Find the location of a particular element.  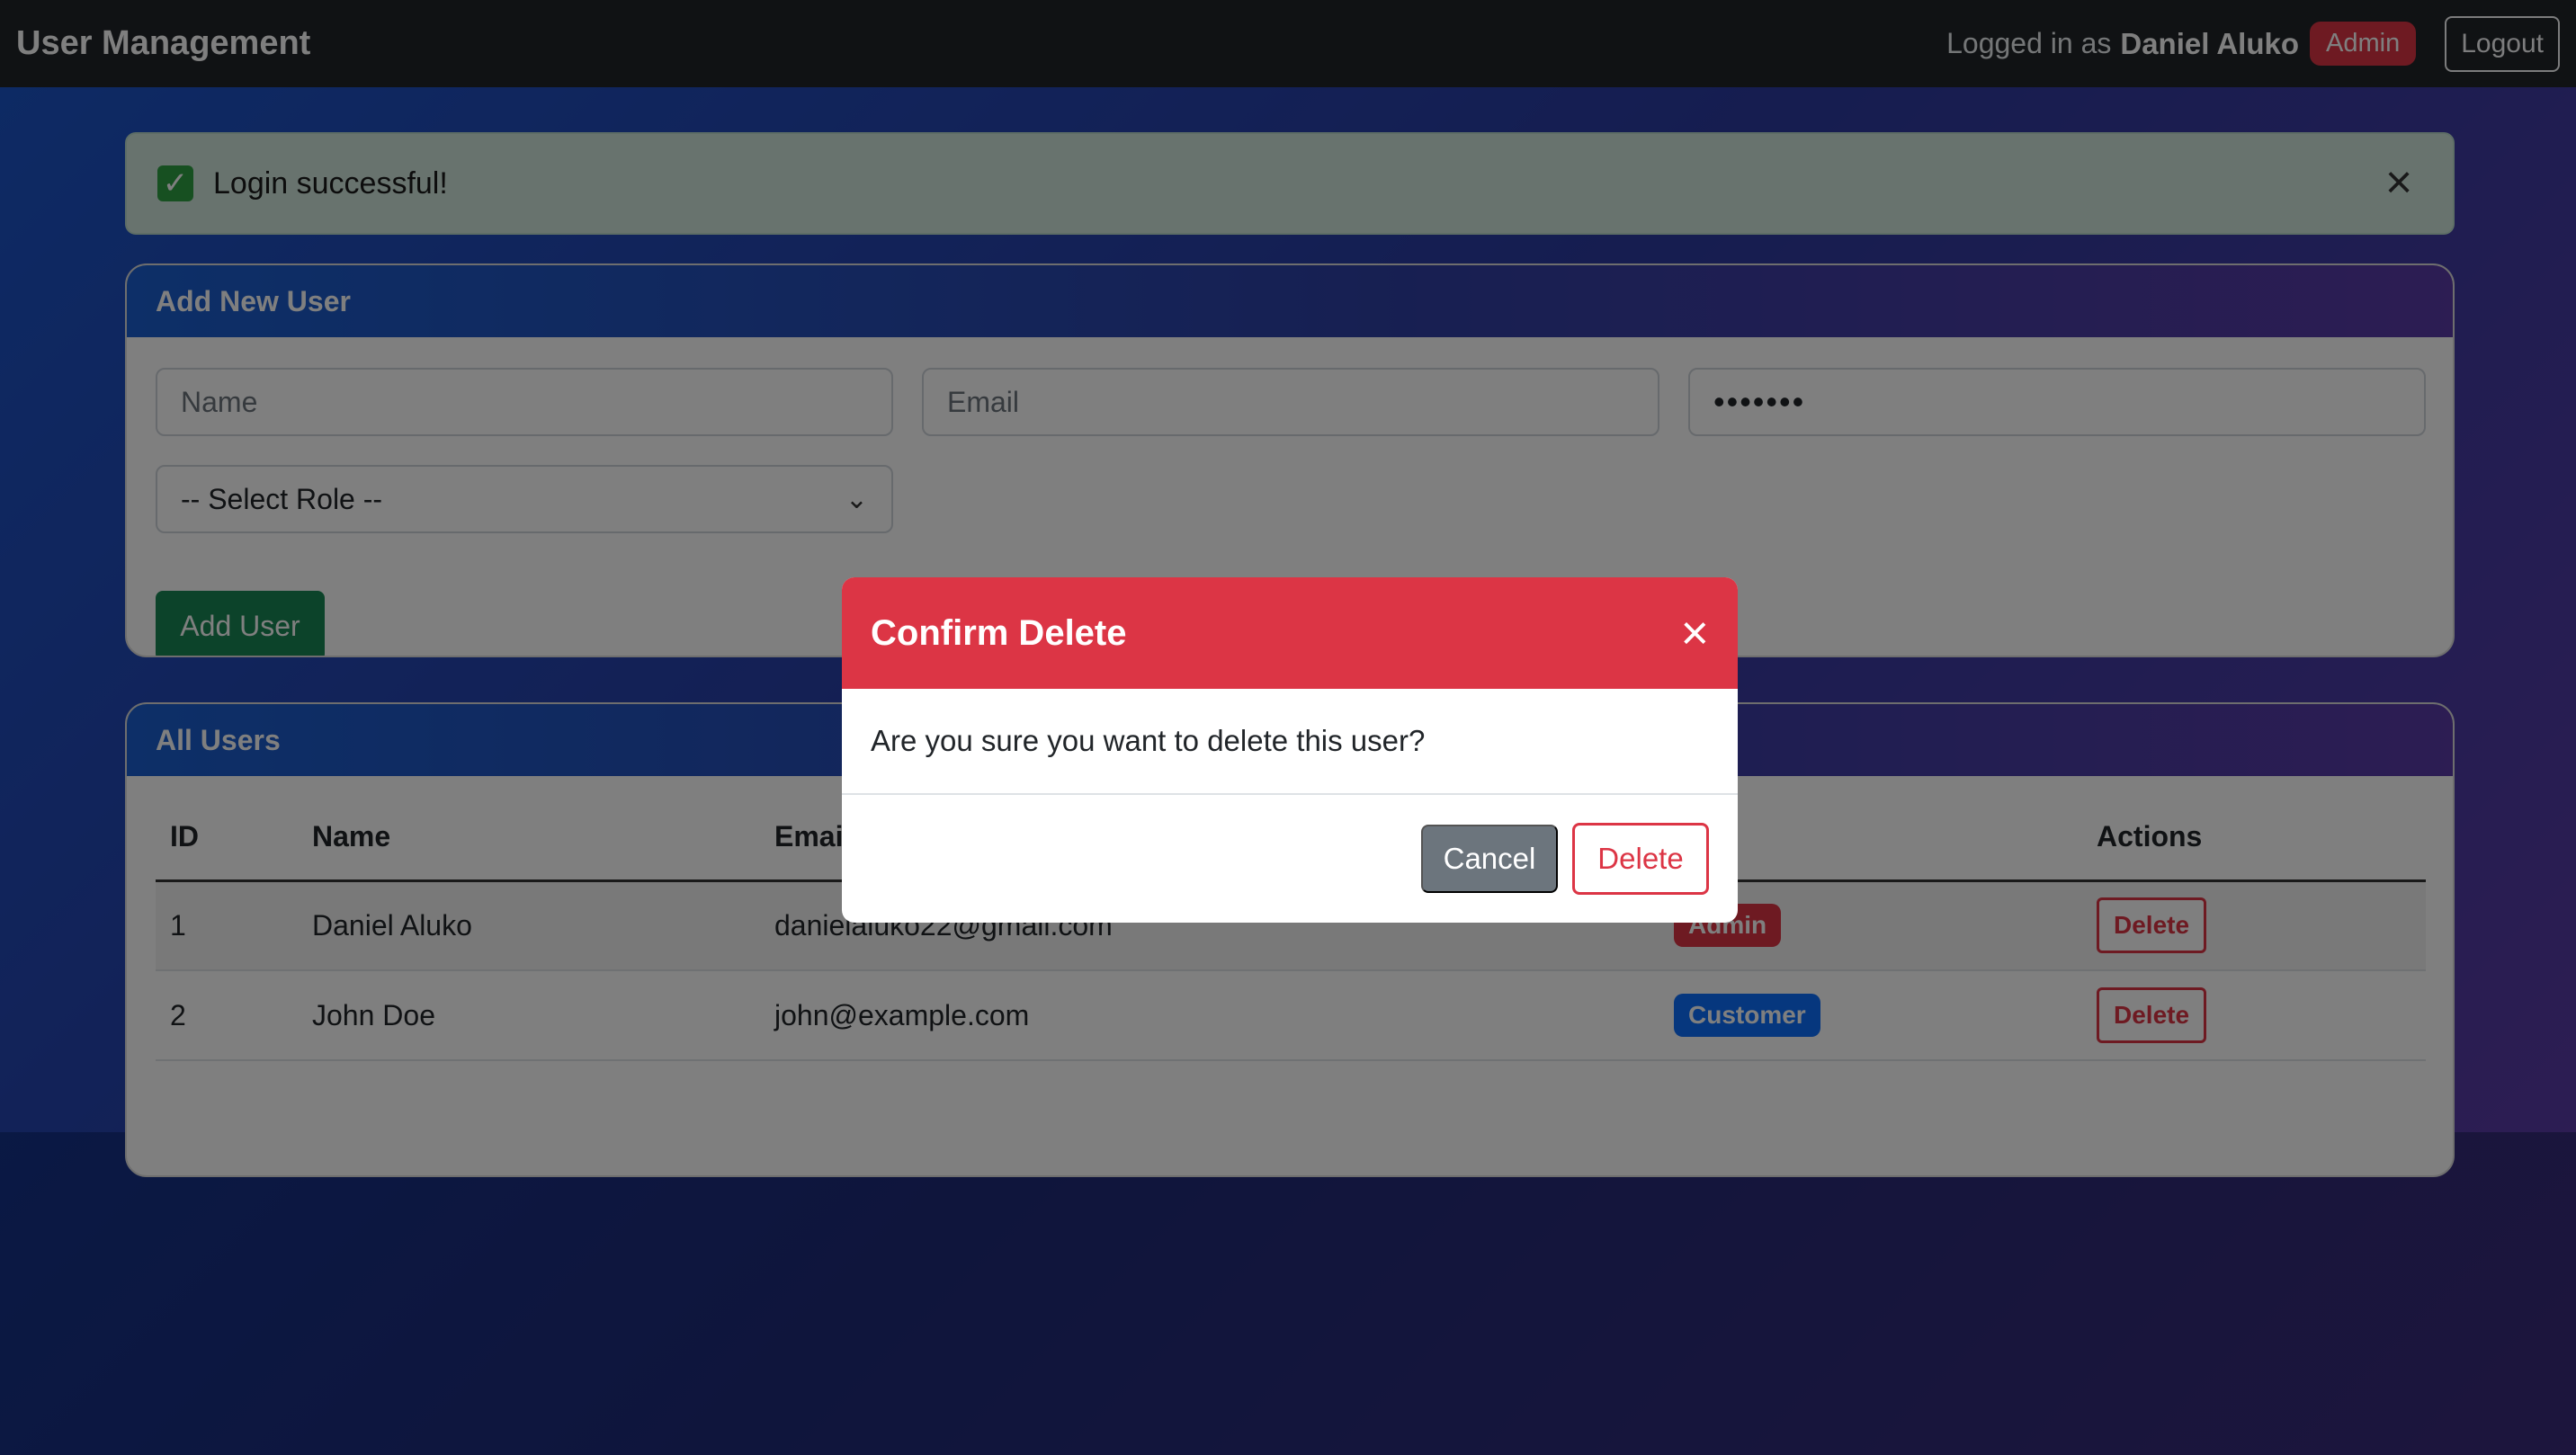

confirm-delete-button: Delete is located at coordinates (1640, 859).